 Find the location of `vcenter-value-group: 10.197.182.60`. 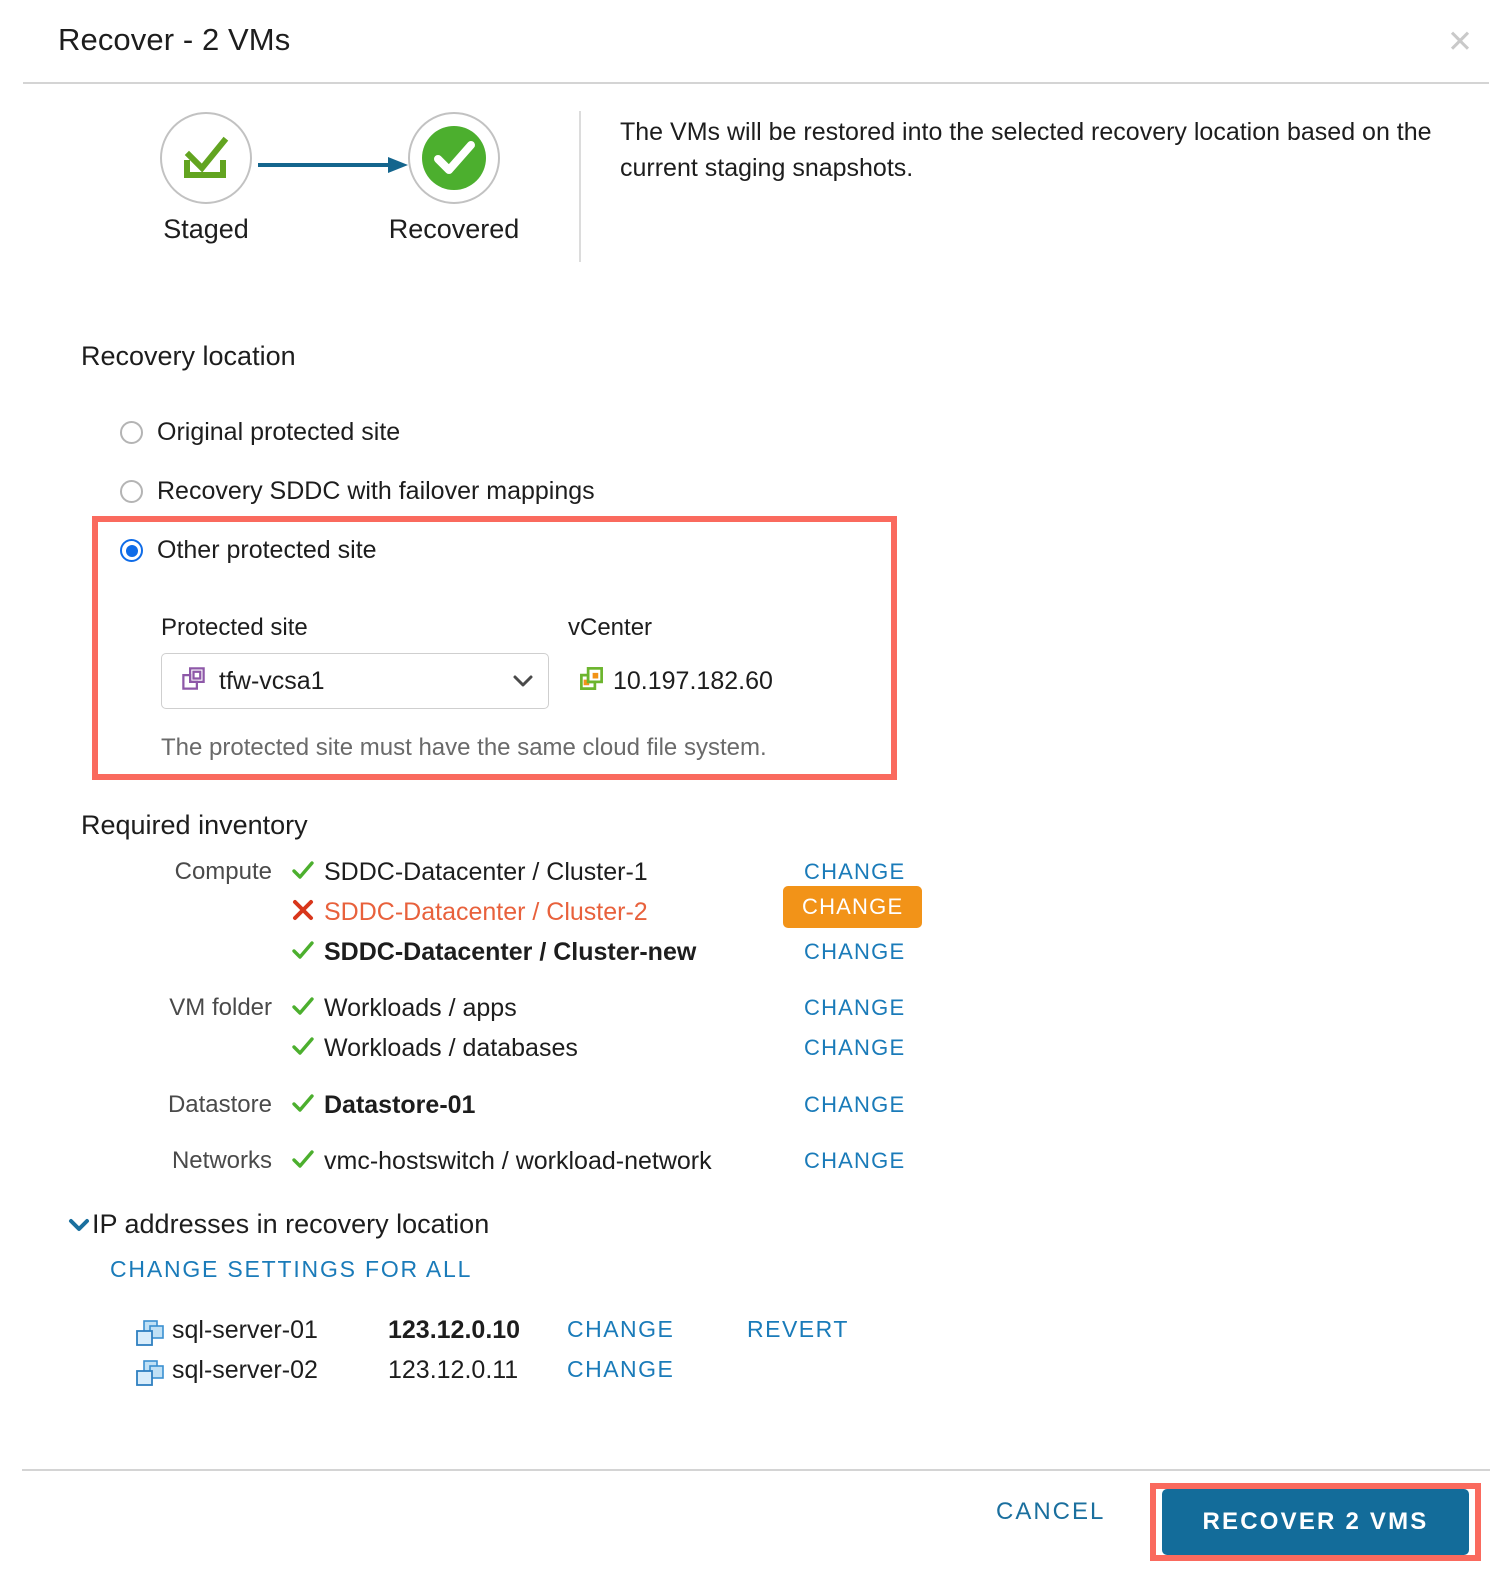

vcenter-value-group: 10.197.182.60 is located at coordinates (675, 681).